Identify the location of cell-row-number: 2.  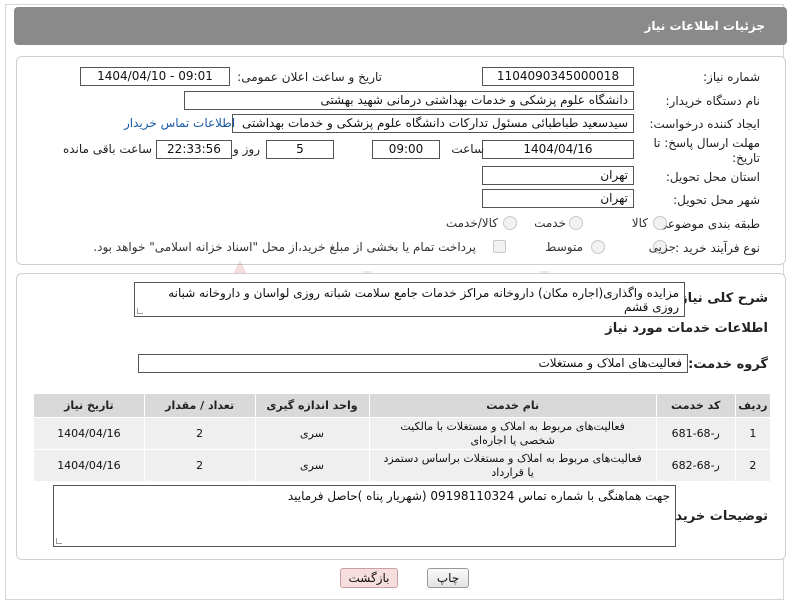
(753, 465).